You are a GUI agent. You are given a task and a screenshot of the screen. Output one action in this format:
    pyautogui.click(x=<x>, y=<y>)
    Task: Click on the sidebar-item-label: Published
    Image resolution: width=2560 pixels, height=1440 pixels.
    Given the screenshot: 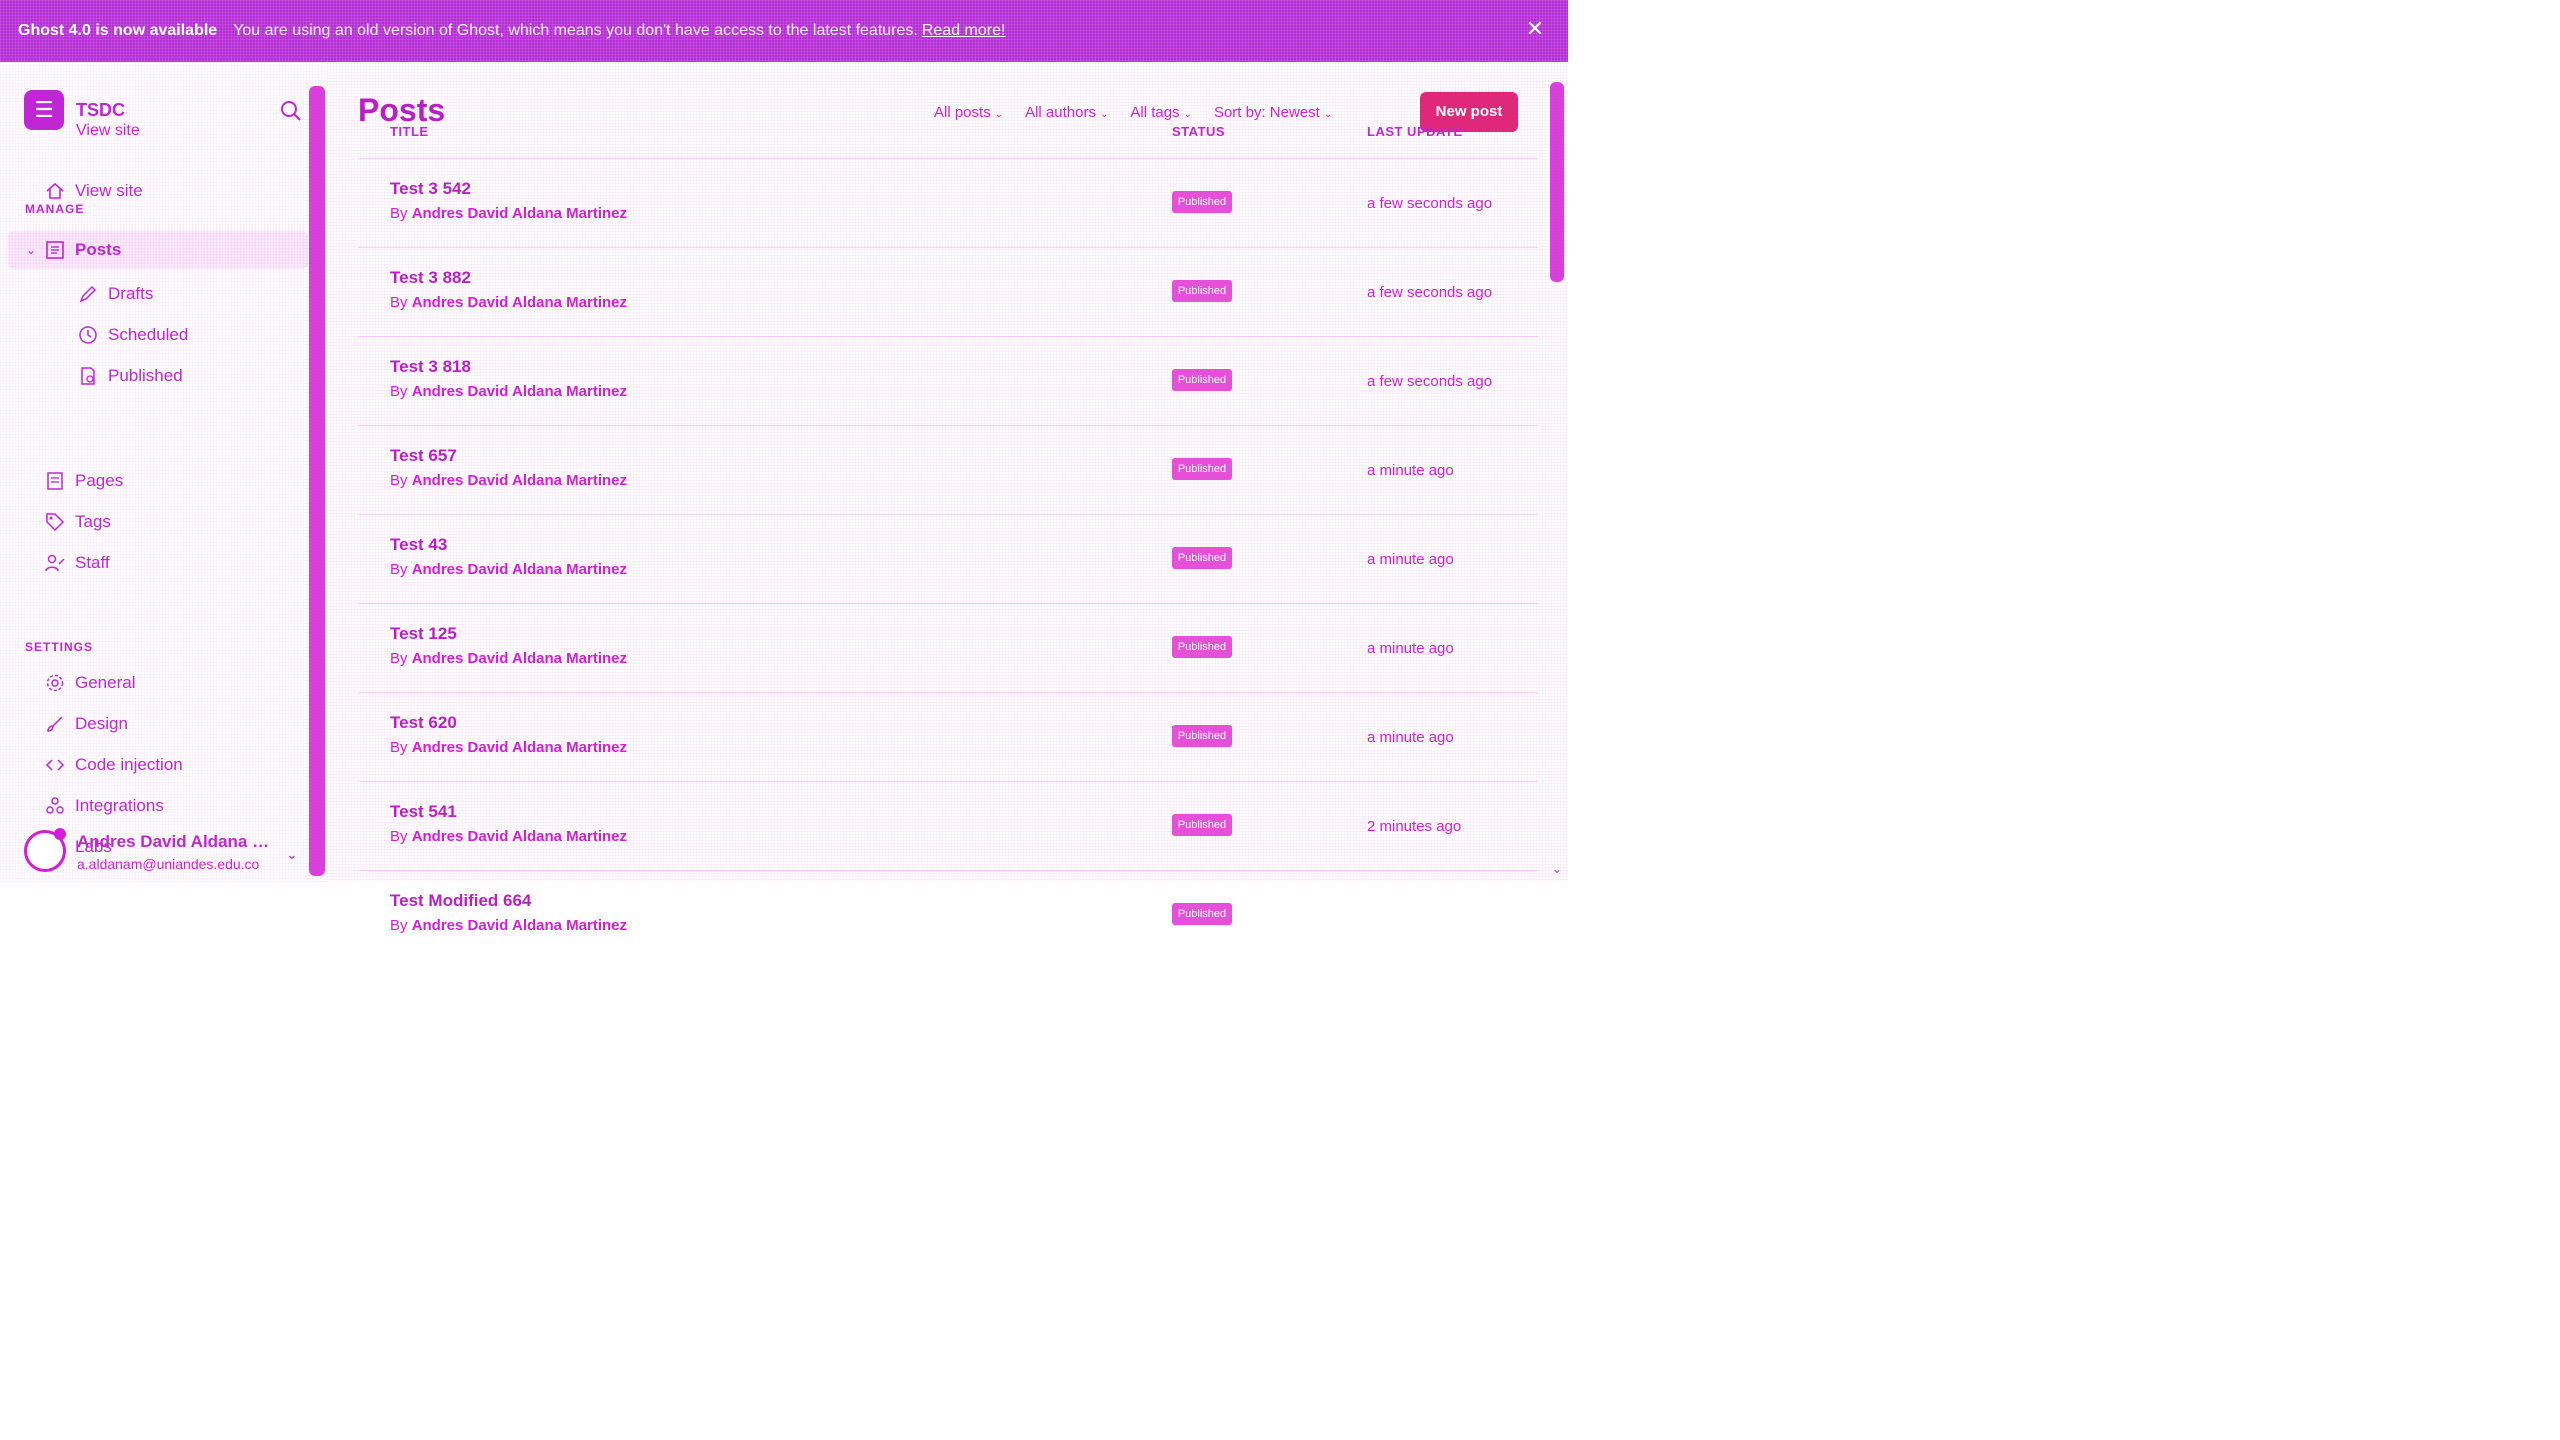 What is the action you would take?
    pyautogui.click(x=145, y=375)
    